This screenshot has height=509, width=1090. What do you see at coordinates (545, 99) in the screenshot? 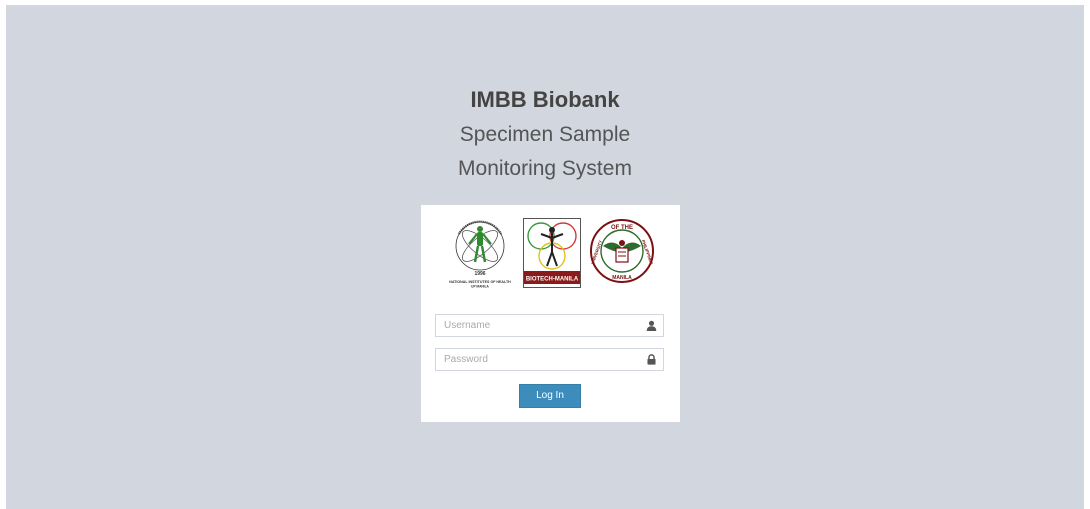
I see `app-title: IMBB Biobank` at bounding box center [545, 99].